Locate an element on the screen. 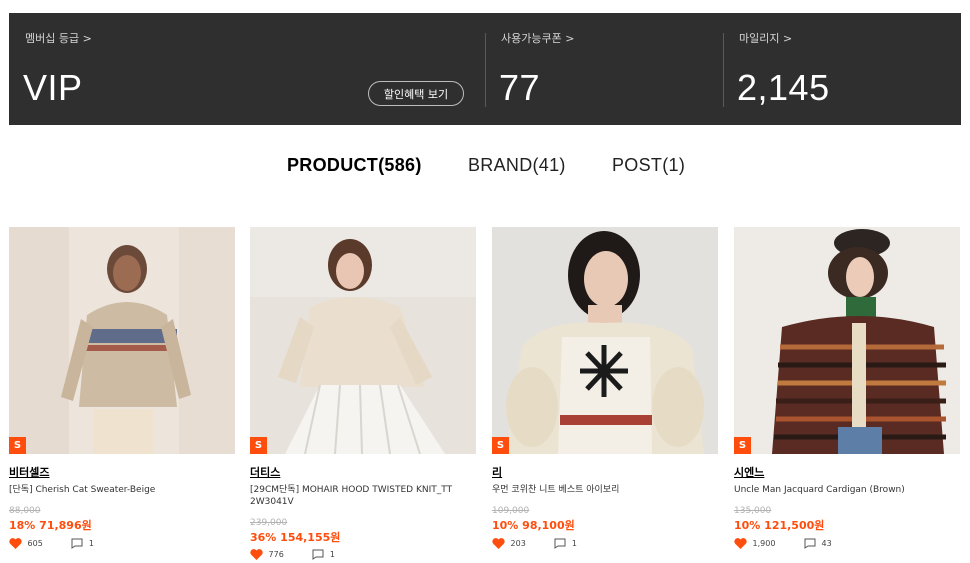 The height and width of the screenshot is (563, 970). like-count: 1,900 is located at coordinates (764, 543).